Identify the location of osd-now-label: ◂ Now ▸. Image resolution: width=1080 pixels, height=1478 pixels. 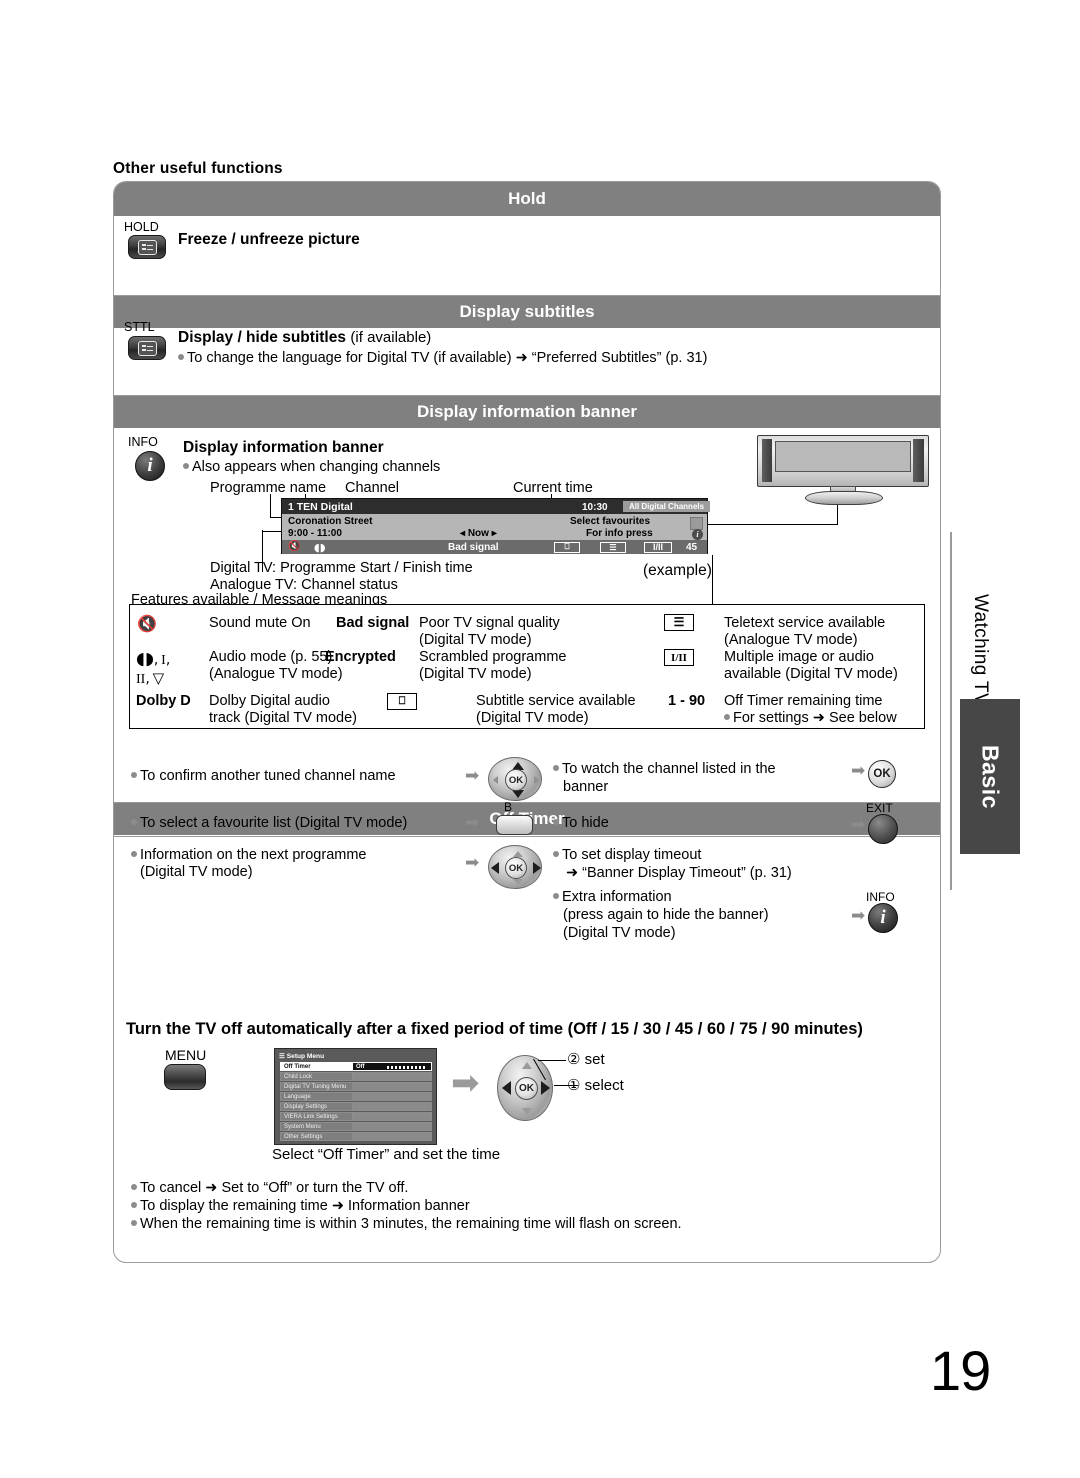
(478, 533).